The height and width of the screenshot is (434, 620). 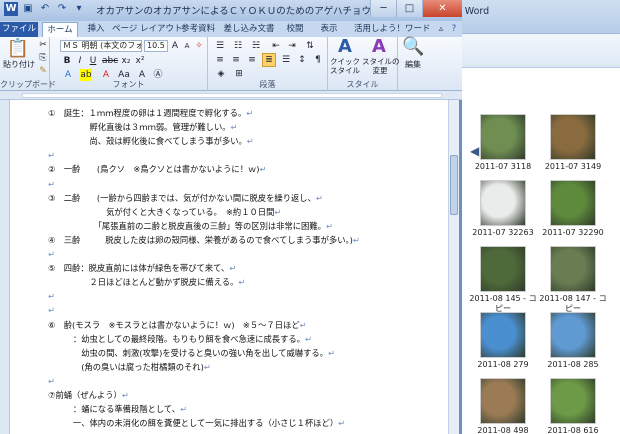 What do you see at coordinates (295, 29) in the screenshot?
I see `tab-review: 校閲` at bounding box center [295, 29].